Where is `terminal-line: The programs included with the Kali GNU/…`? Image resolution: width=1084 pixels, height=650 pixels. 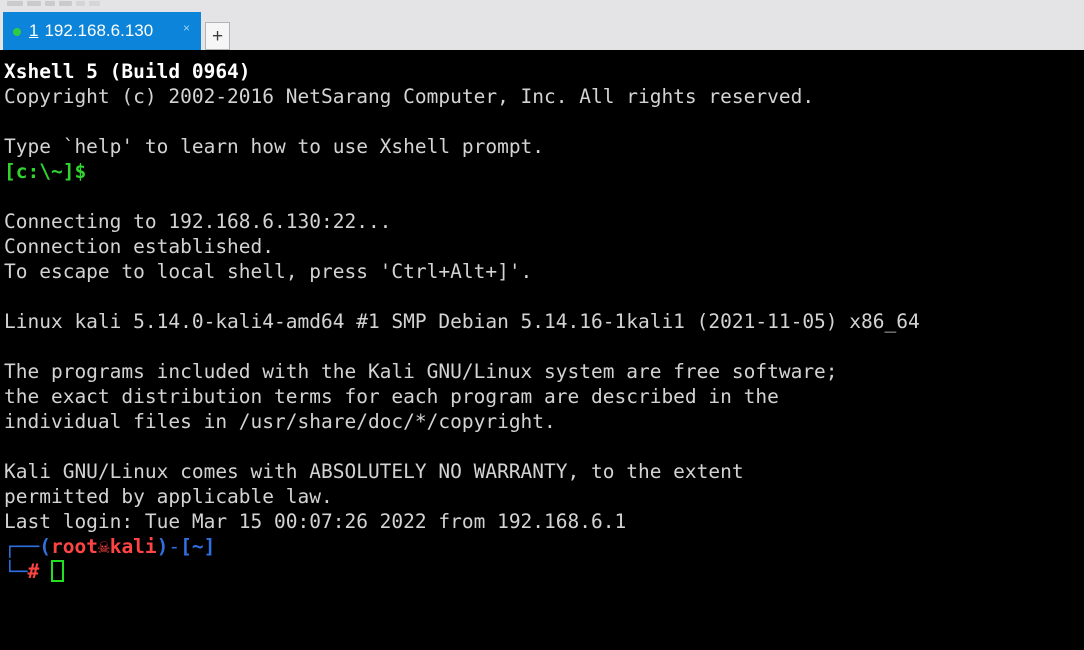
terminal-line: The programs included with the Kali GNU/… is located at coordinates (421, 371).